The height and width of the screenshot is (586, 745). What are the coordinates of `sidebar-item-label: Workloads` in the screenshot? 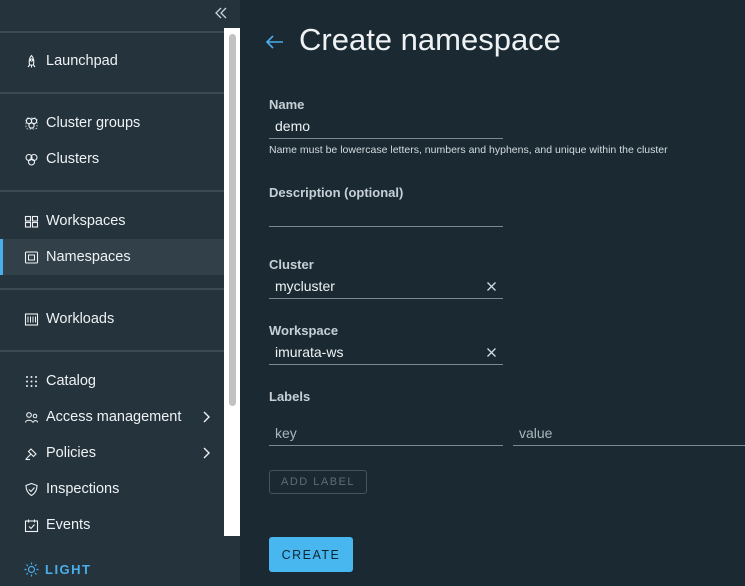 It's located at (80, 319).